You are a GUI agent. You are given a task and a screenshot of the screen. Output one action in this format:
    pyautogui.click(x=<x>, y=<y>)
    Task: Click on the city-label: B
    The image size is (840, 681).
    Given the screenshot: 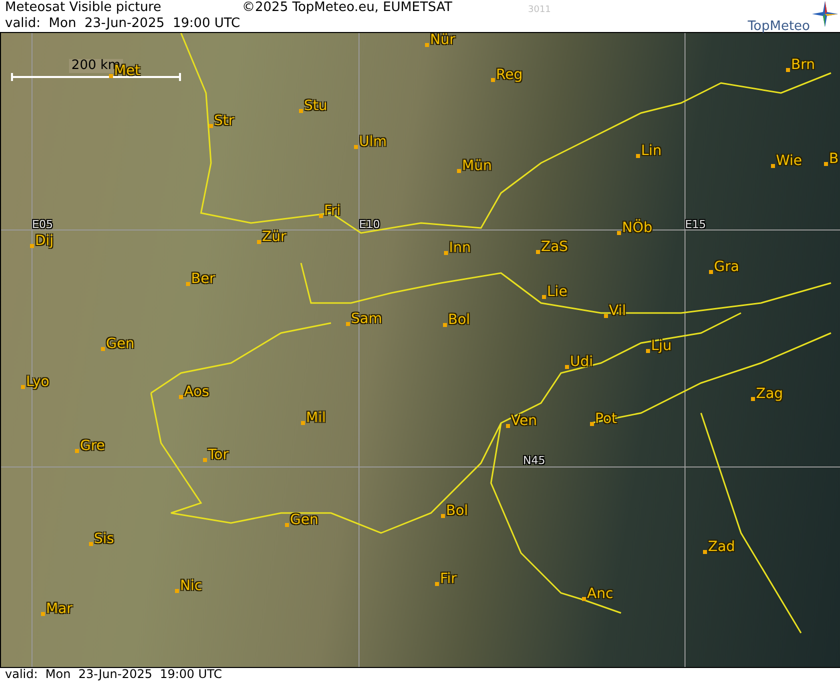 What is the action you would take?
    pyautogui.click(x=834, y=159)
    